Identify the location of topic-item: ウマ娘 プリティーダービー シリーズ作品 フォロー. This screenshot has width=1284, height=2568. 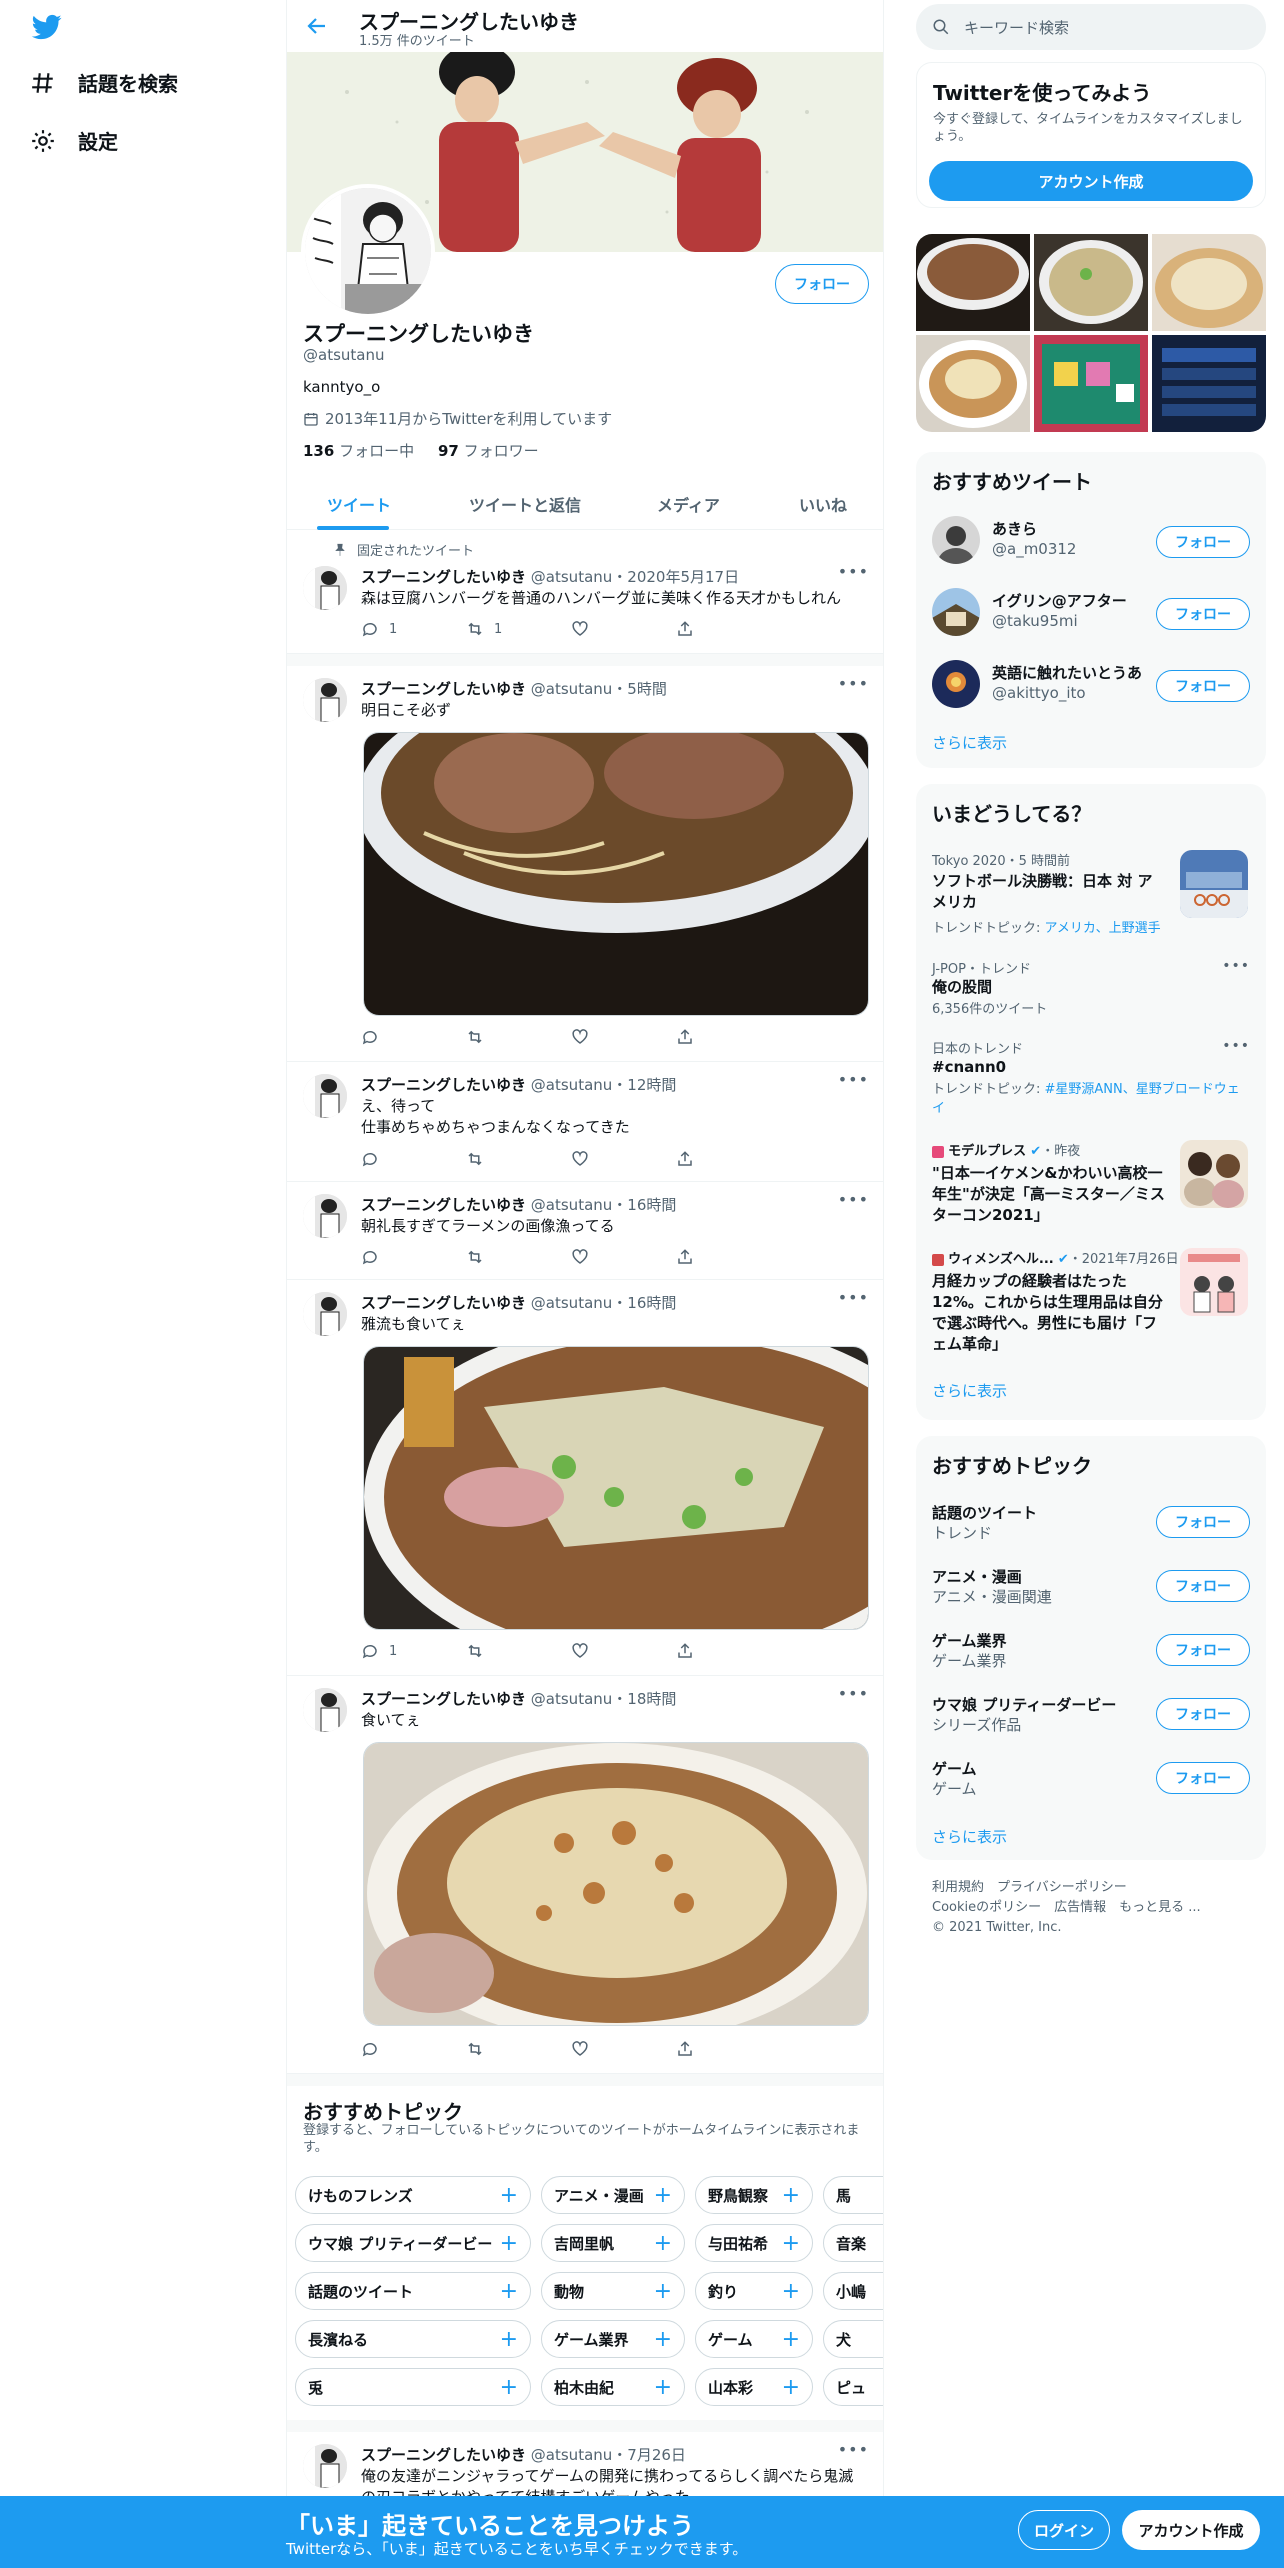
(1091, 1714).